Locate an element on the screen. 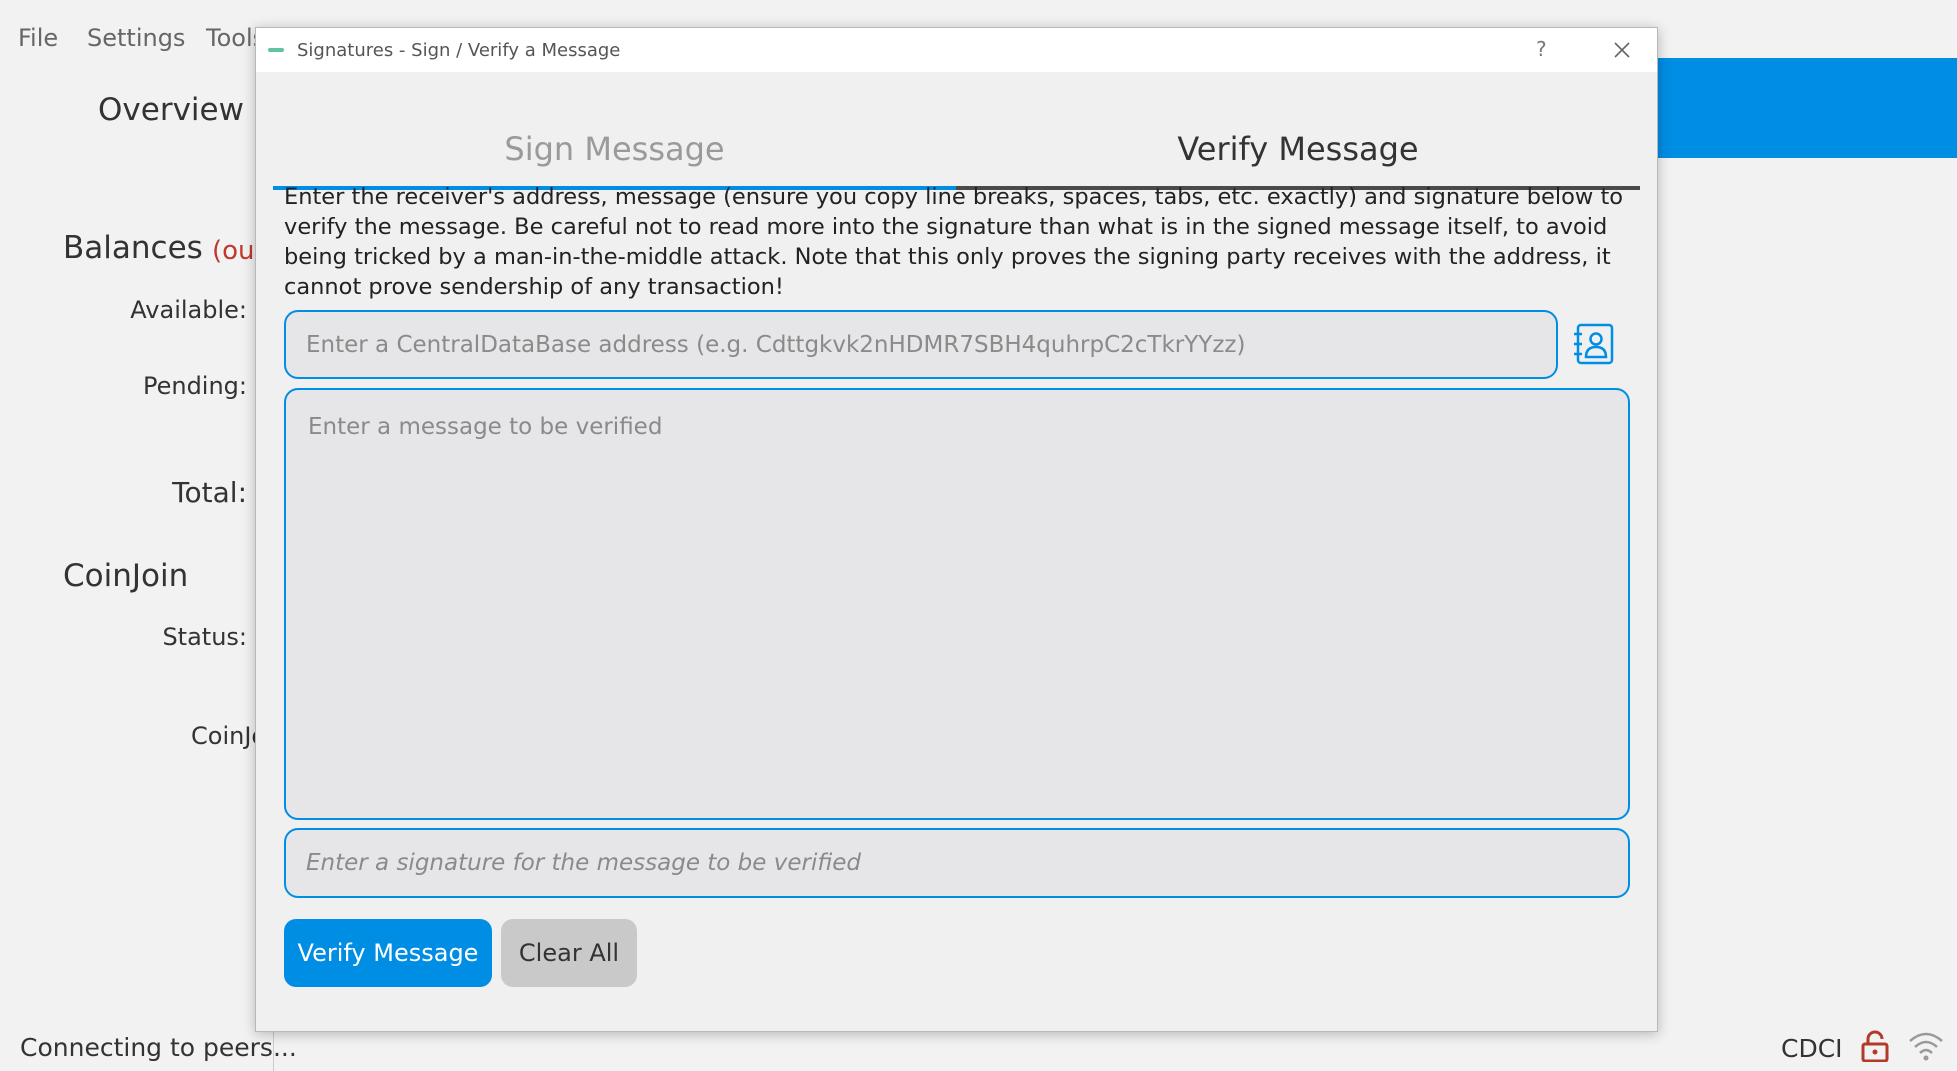  available-label: Available: is located at coordinates (188, 310).